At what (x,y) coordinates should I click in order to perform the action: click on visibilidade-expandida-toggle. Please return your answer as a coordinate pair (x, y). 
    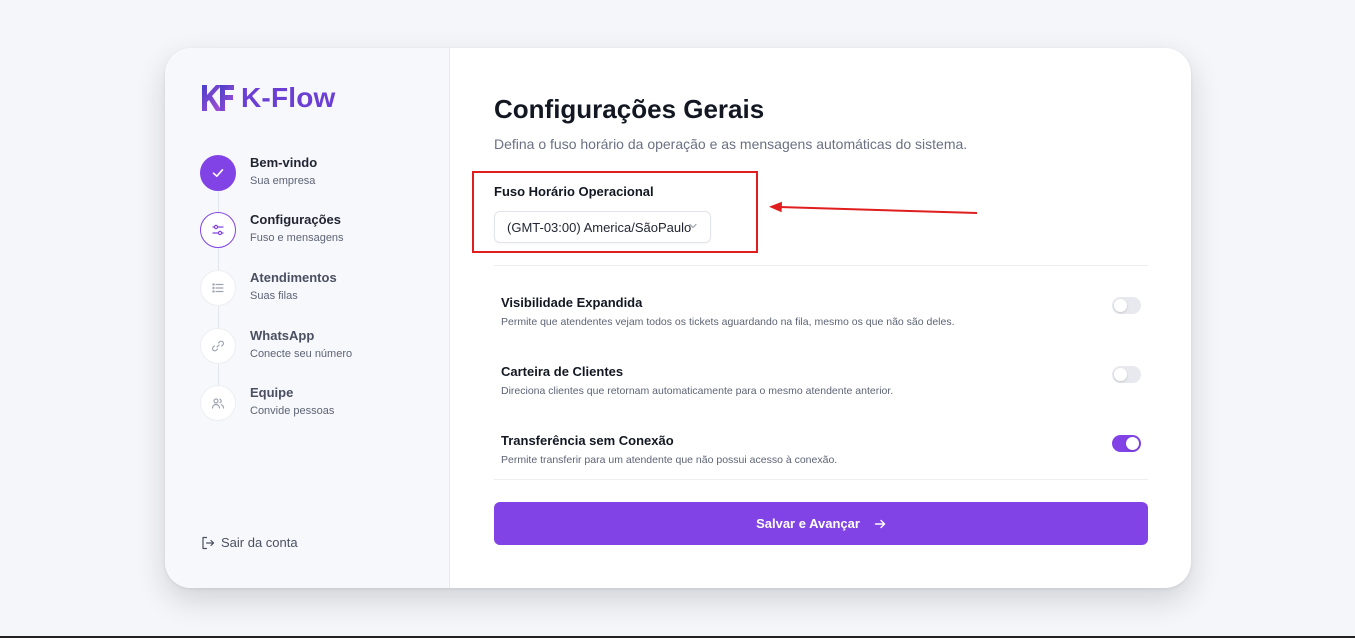
    Looking at the image, I should click on (1126, 305).